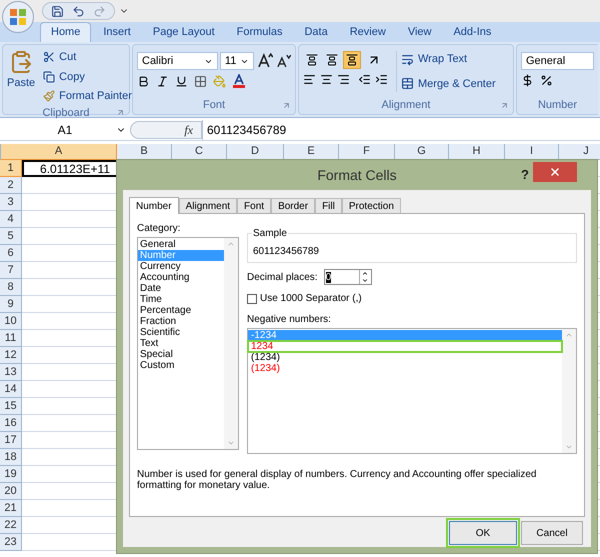  What do you see at coordinates (405, 346) in the screenshot?
I see `negative-number-item: 1234` at bounding box center [405, 346].